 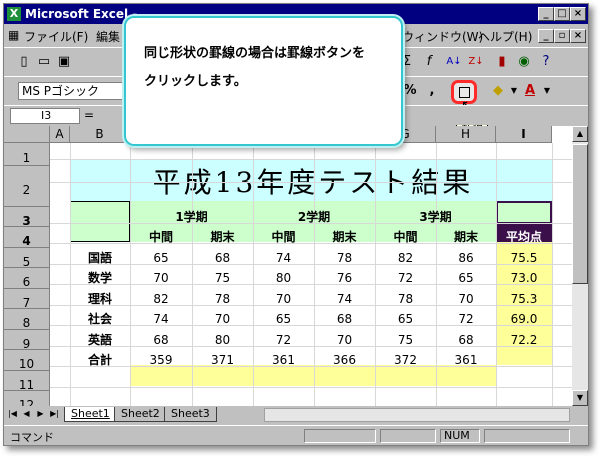 I want to click on open-icon: ▭, so click(x=44, y=62).